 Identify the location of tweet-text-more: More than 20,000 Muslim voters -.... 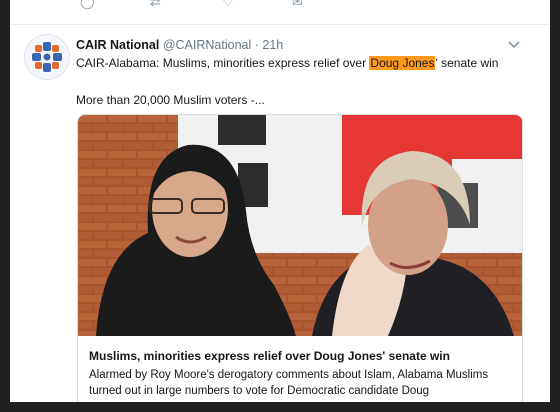
(170, 100).